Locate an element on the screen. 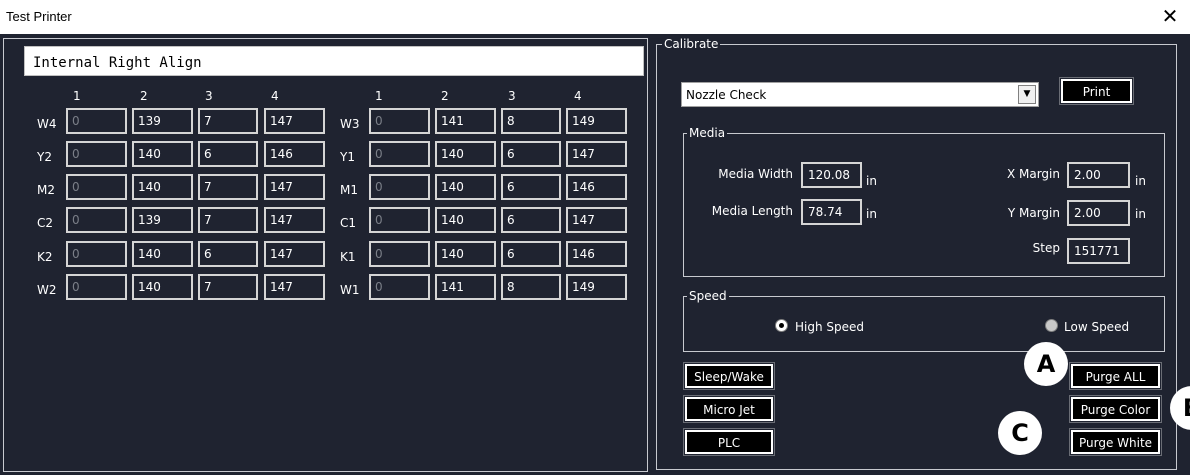  column-header: 3 is located at coordinates (209, 96).